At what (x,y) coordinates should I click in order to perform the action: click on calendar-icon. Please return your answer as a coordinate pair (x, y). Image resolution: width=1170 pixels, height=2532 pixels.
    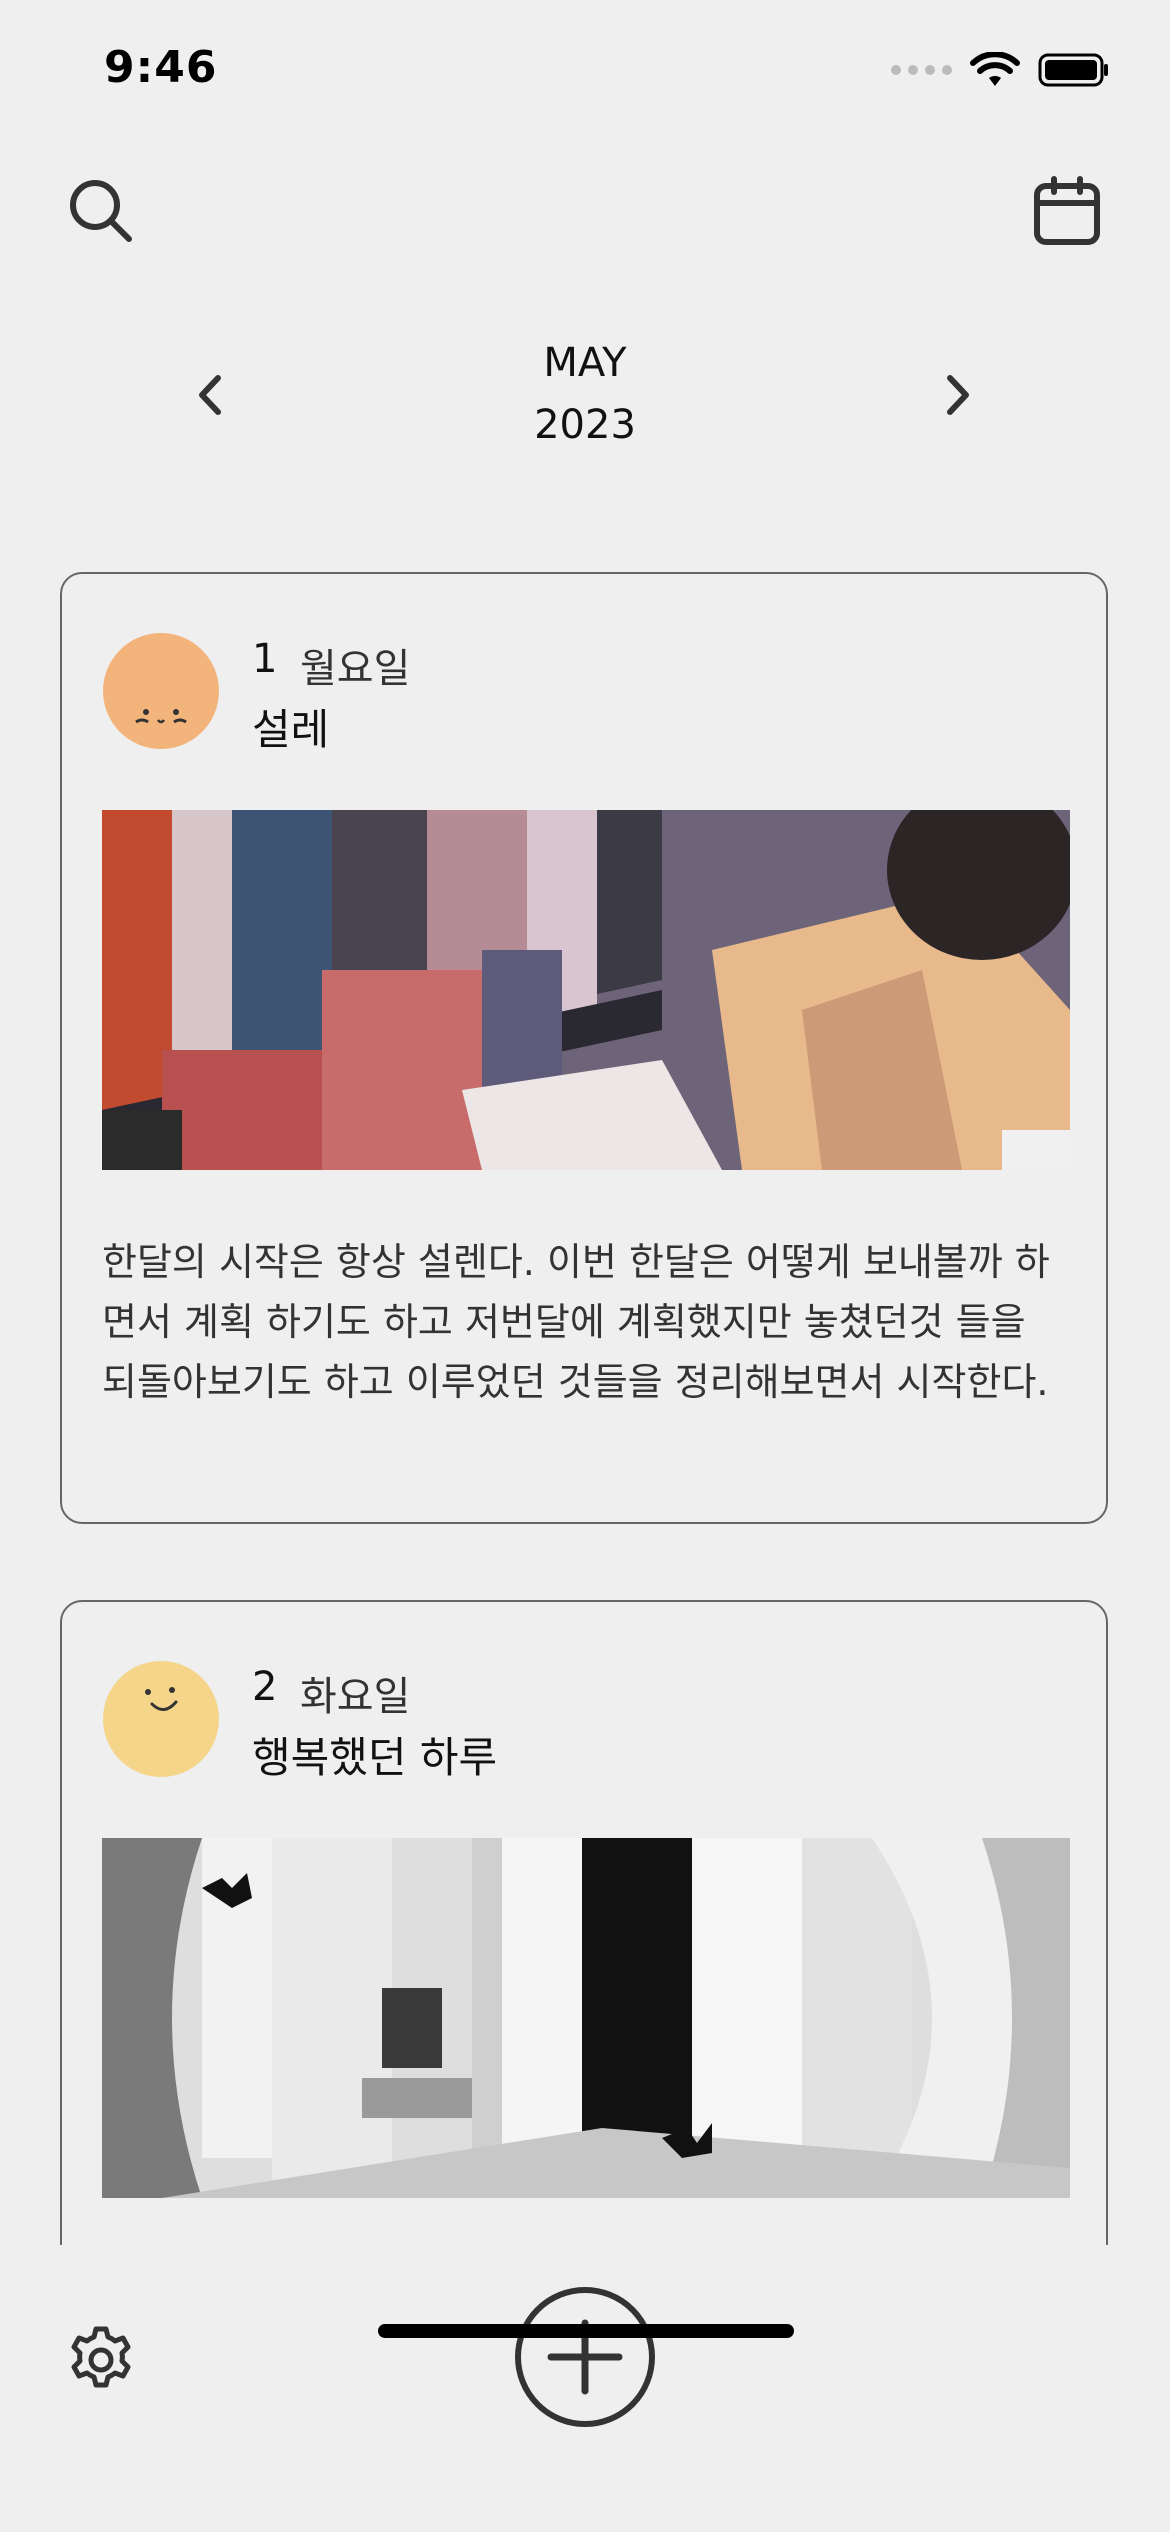
    Looking at the image, I should click on (1067, 211).